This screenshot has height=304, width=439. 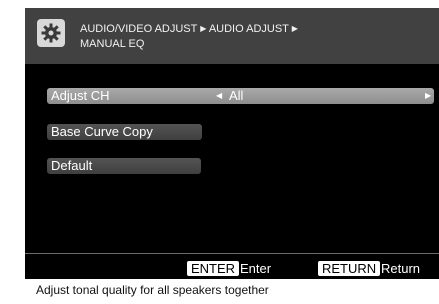 What do you see at coordinates (349, 268) in the screenshot?
I see `return-key-badge: RETURN` at bounding box center [349, 268].